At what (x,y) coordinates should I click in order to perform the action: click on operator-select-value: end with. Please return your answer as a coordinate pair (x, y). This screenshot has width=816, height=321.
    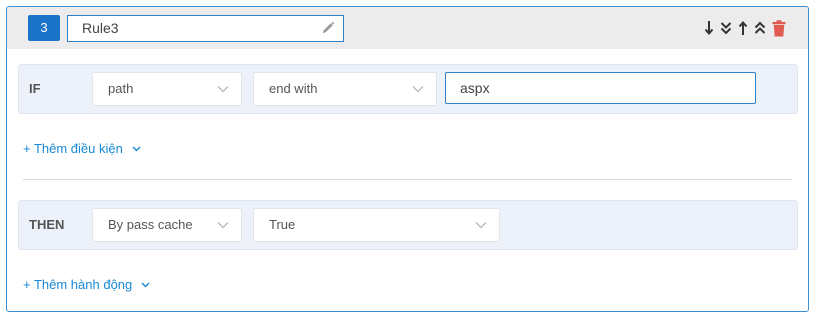
    Looking at the image, I should click on (293, 88).